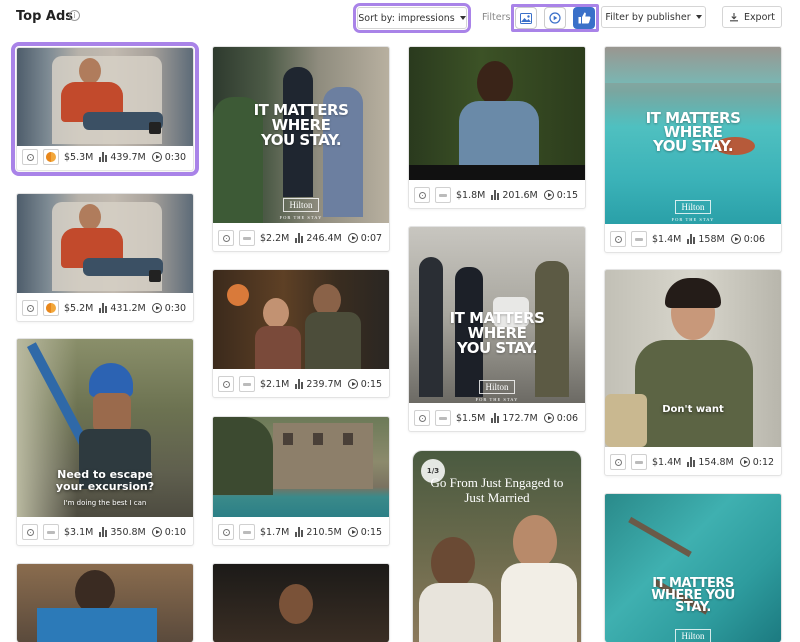 Image resolution: width=800 pixels, height=642 pixels. I want to click on spend-value: $1.8M, so click(471, 195).